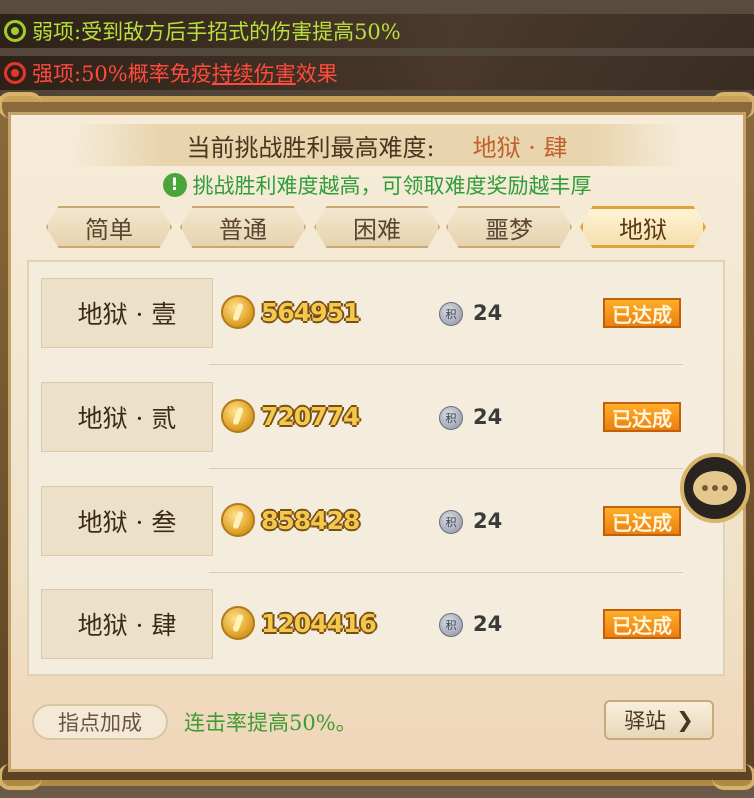 The height and width of the screenshot is (798, 754). I want to click on tab-hard: 困难, so click(377, 227).